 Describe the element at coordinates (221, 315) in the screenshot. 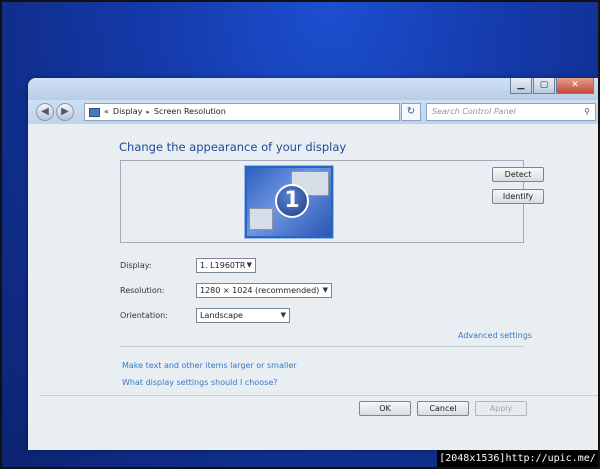

I see `orientation-select-value: Landscape` at that location.